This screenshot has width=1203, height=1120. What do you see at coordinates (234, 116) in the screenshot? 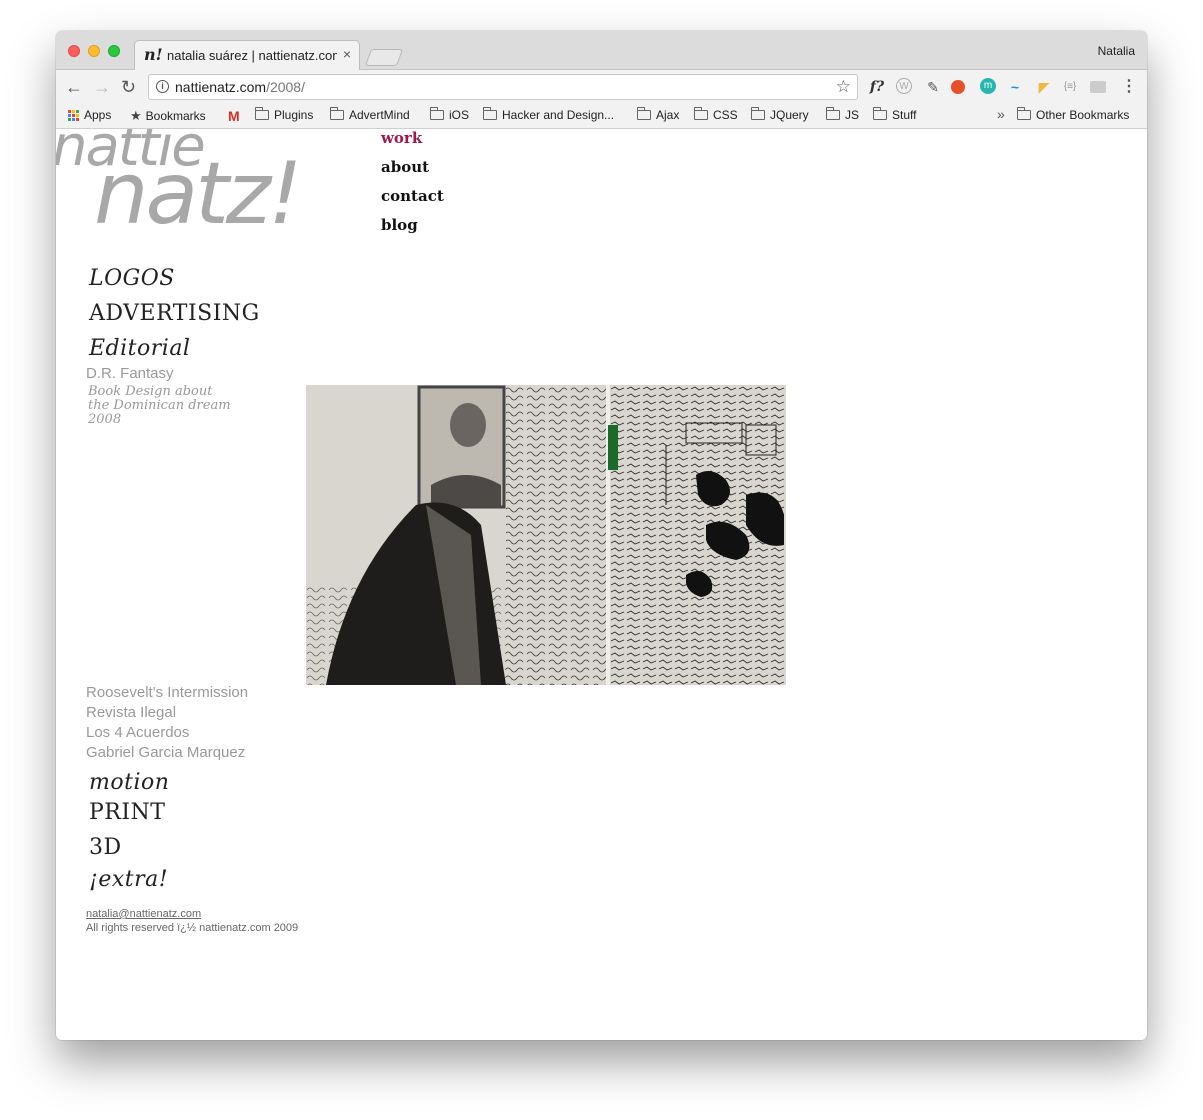
I see `gmail-icon: M` at bounding box center [234, 116].